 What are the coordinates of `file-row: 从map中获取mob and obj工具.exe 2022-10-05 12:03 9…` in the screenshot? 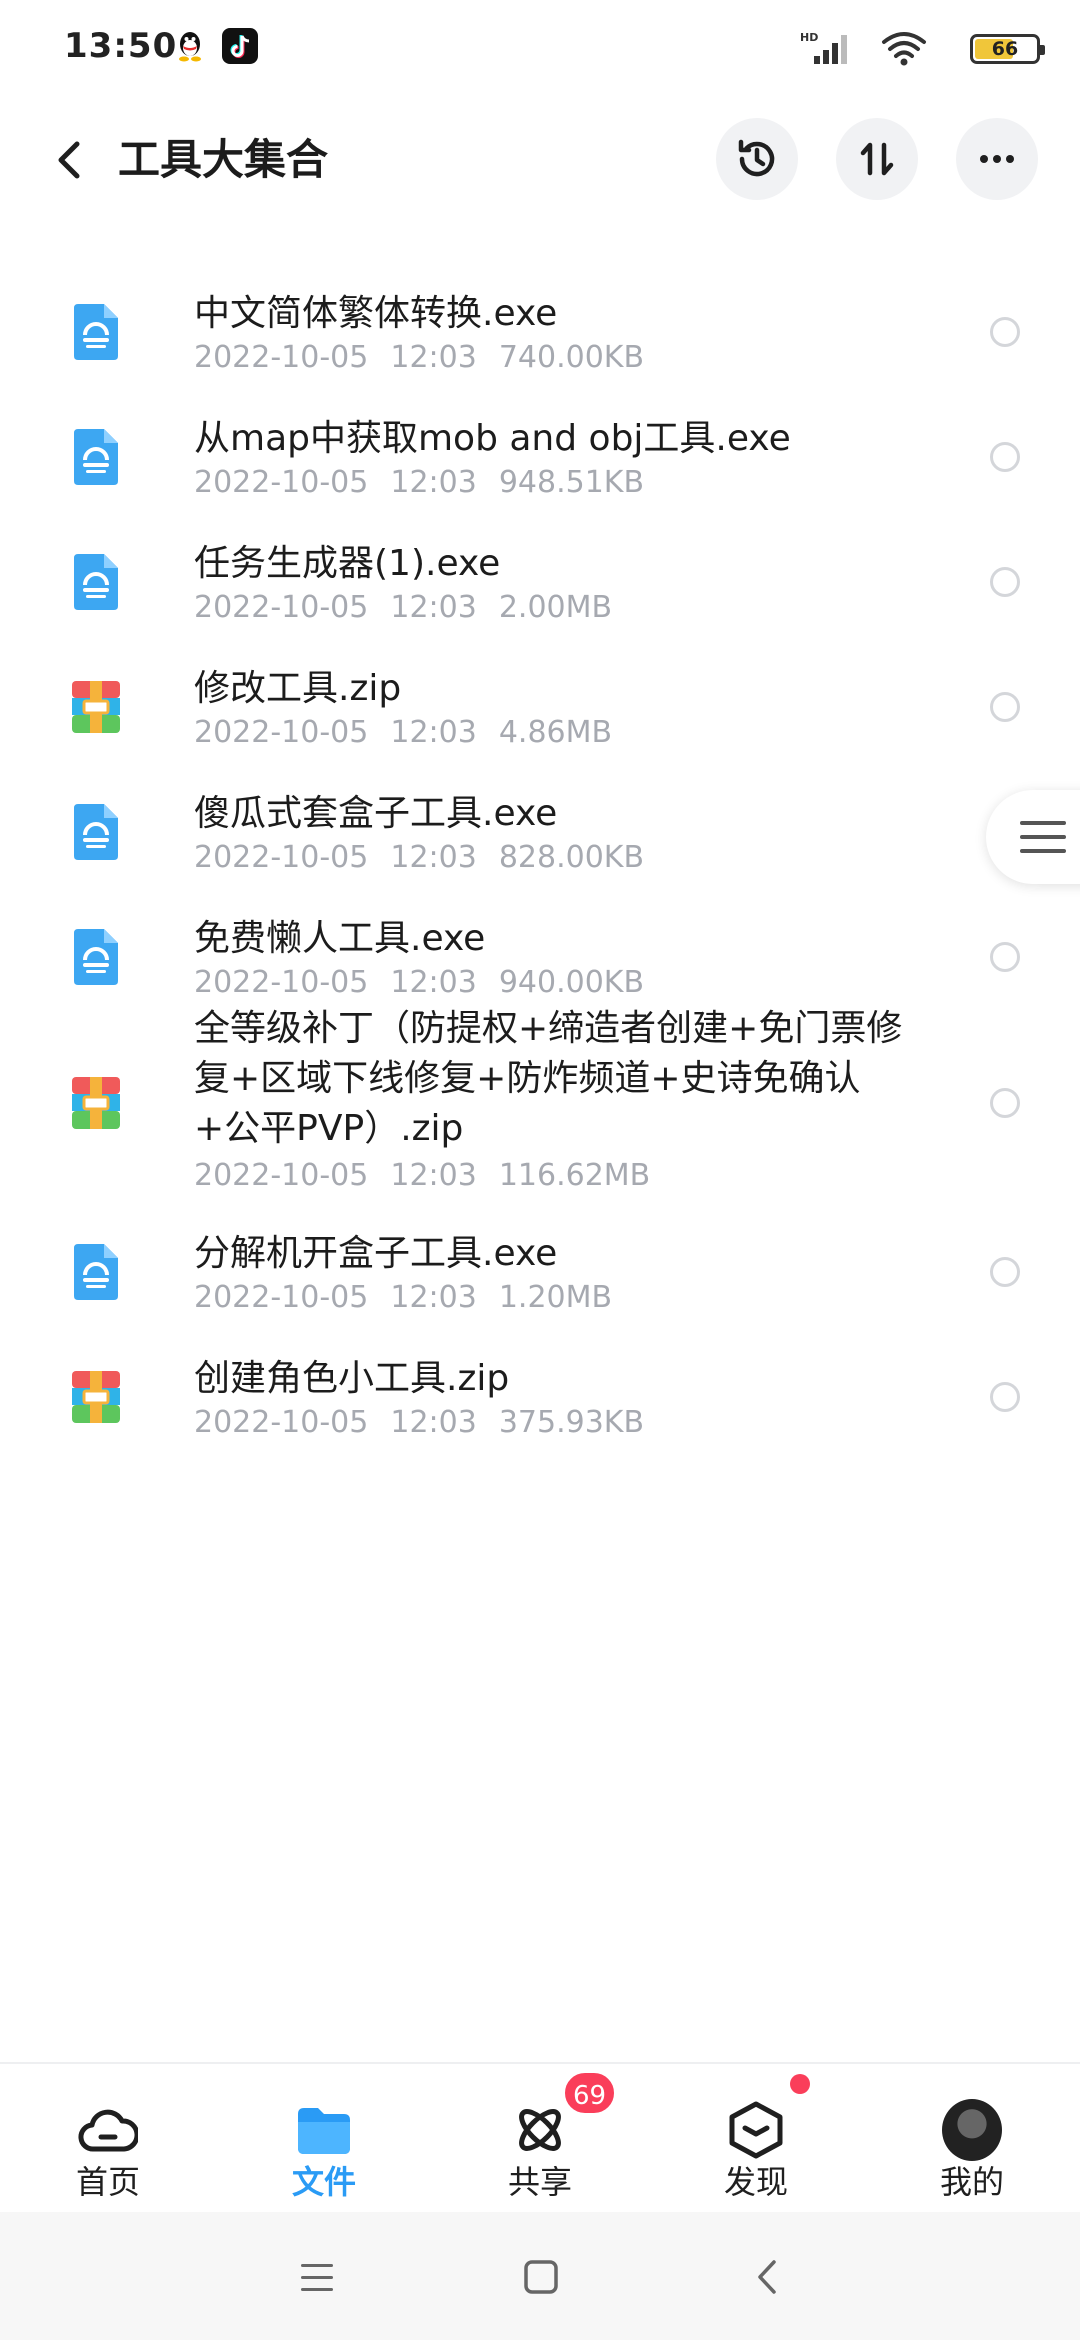 It's located at (540, 447).